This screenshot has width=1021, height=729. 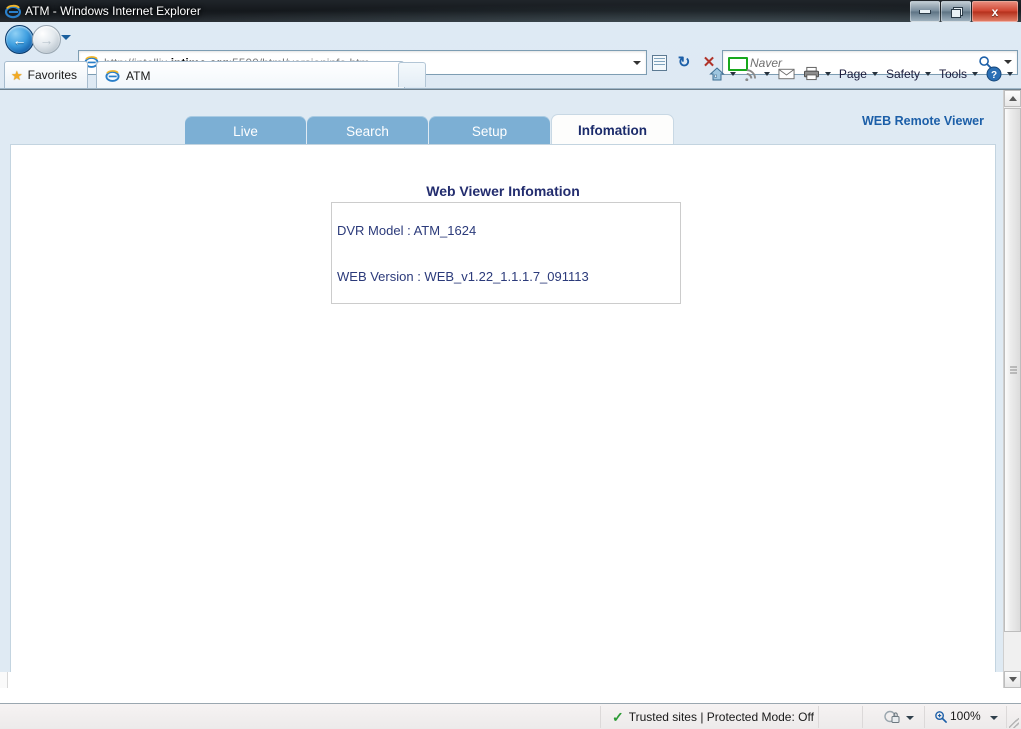 What do you see at coordinates (811, 73) in the screenshot?
I see `printer-icon` at bounding box center [811, 73].